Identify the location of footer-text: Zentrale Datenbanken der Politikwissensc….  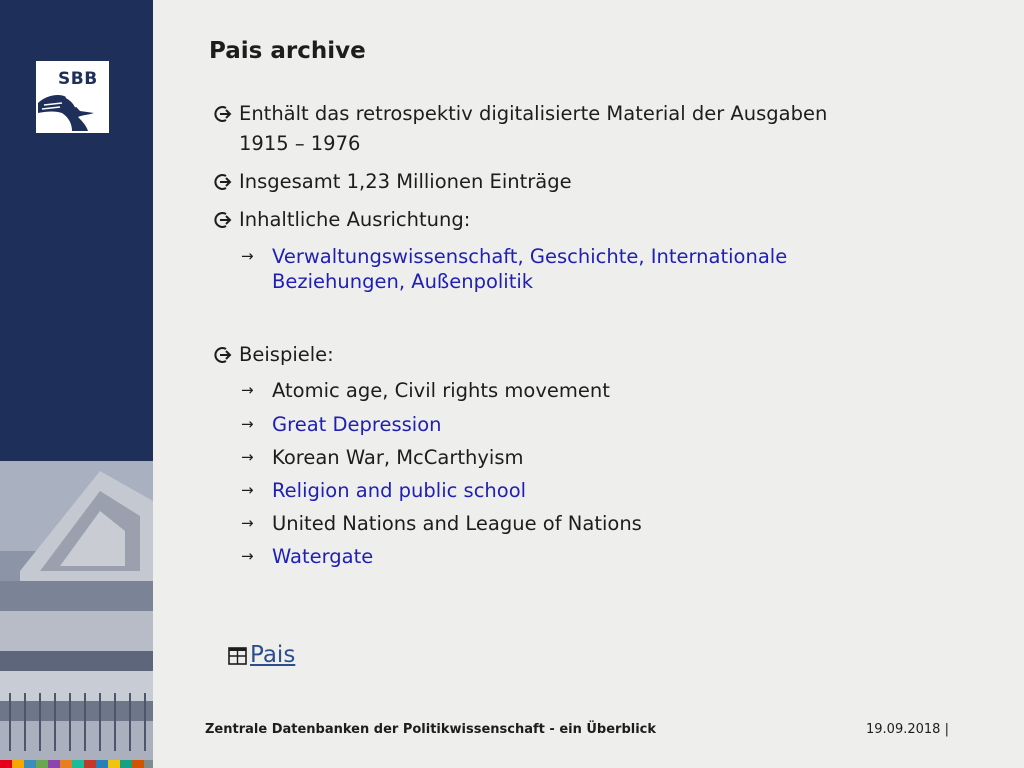
(431, 729).